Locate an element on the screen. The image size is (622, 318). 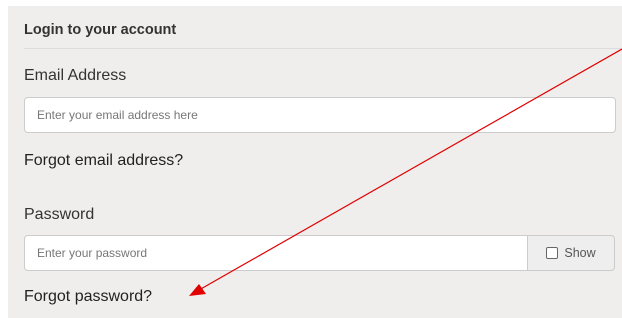
show-password-label: Show is located at coordinates (580, 253).